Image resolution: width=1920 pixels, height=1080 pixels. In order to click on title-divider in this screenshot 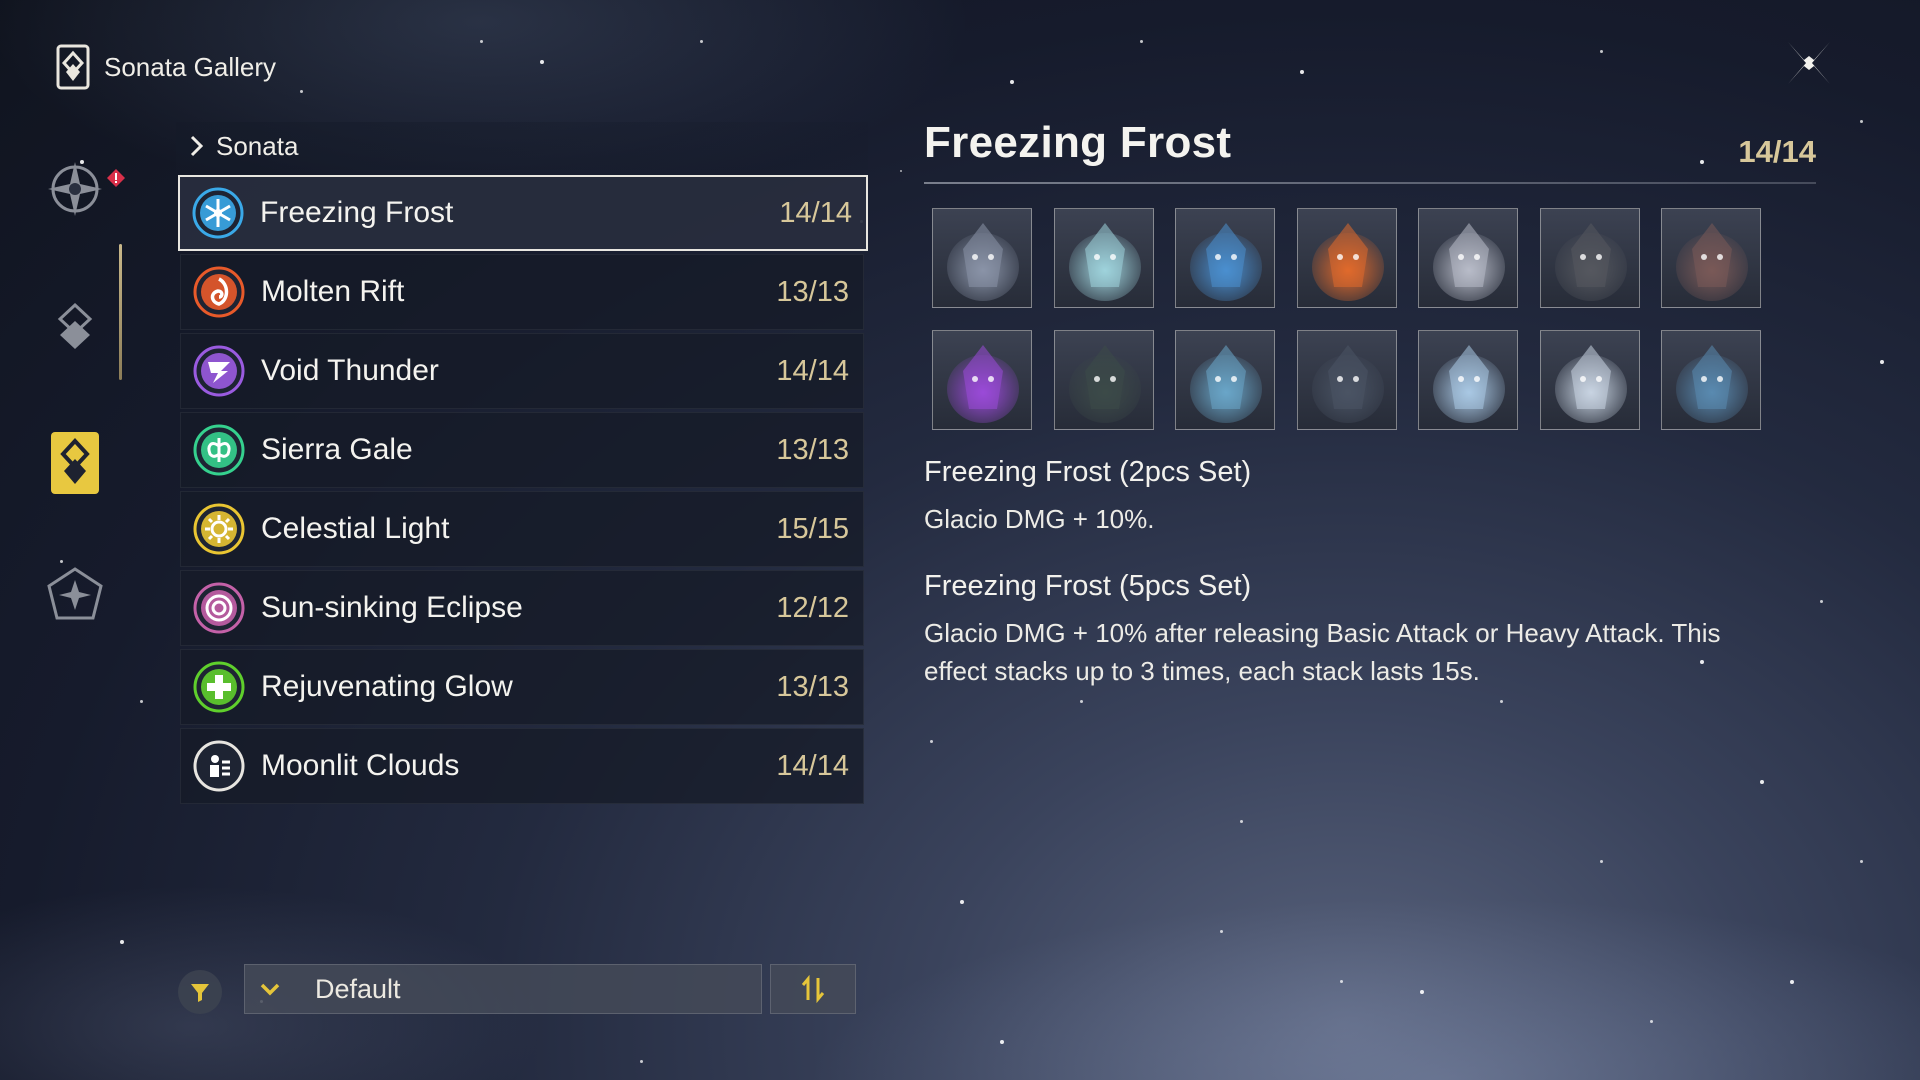, I will do `click(1370, 183)`.